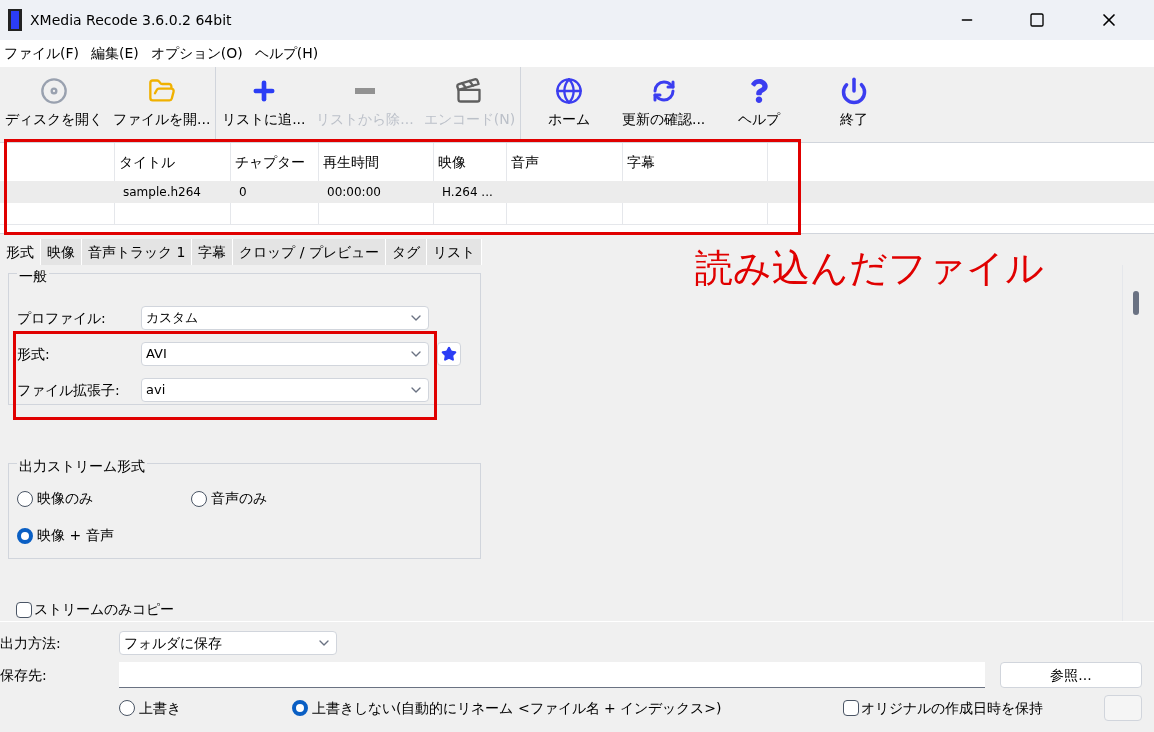 The width and height of the screenshot is (1154, 732). What do you see at coordinates (54, 91) in the screenshot?
I see `disc-icon` at bounding box center [54, 91].